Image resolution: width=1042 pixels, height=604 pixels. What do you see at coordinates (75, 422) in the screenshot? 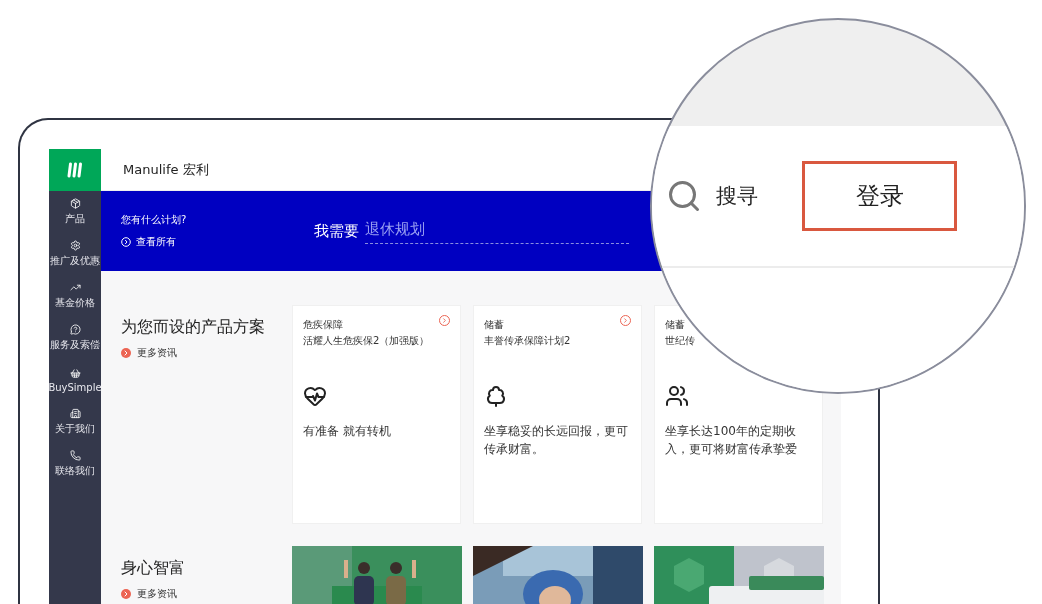
I see `sidebar-item: 关于我们` at bounding box center [75, 422].